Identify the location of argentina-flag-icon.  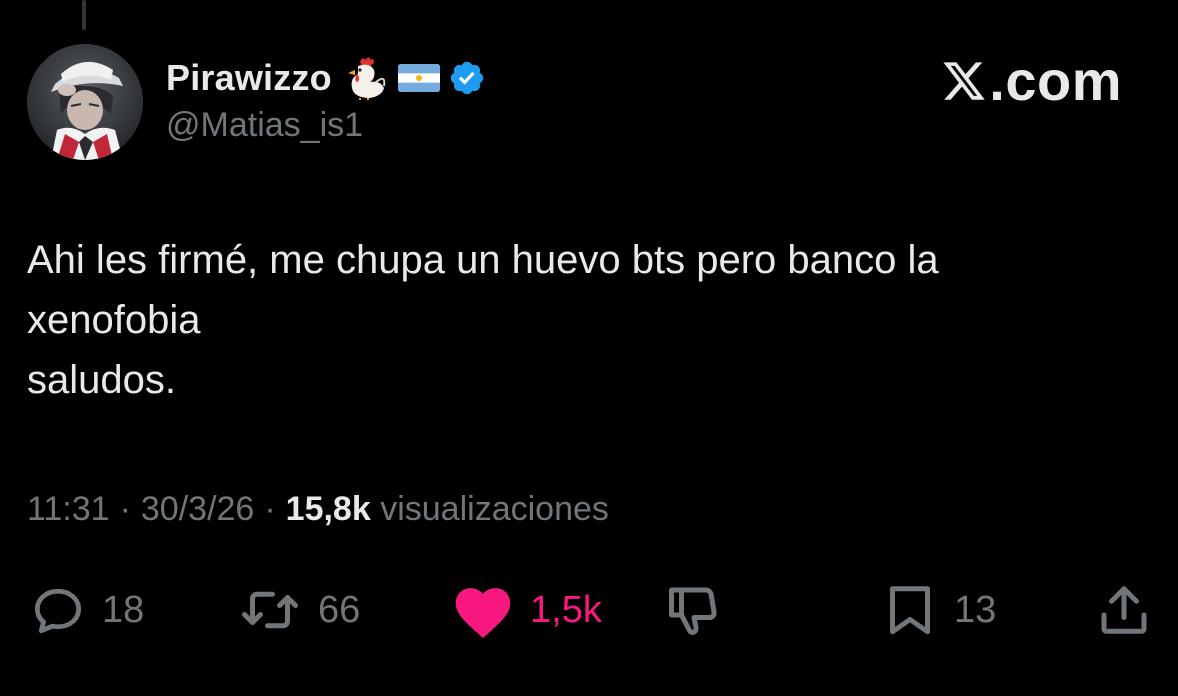
(418, 78).